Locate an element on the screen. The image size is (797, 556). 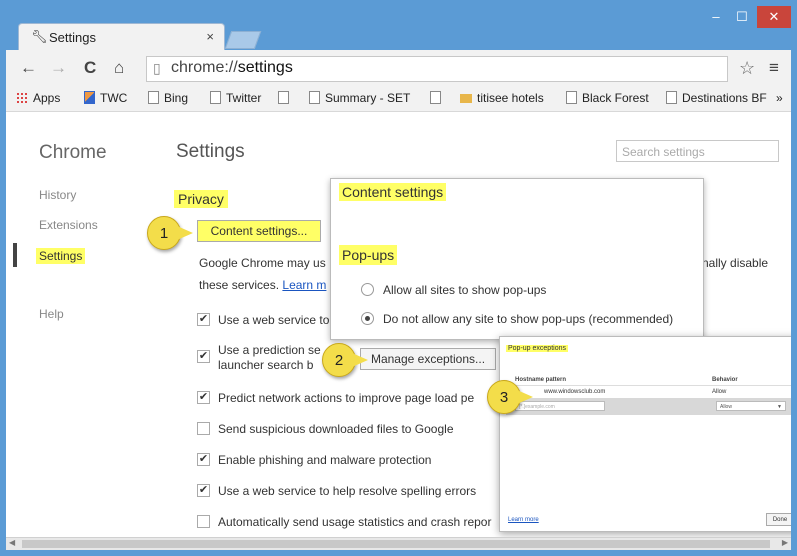
radio-allow-popups is located at coordinates (367, 289).